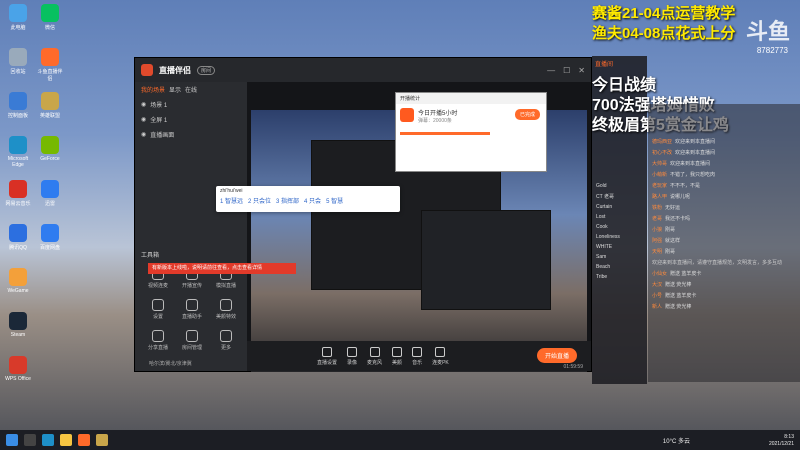 The image size is (800, 450). Describe the element at coordinates (231, 200) in the screenshot. I see `ime-candidate: 1 智慧远` at that location.